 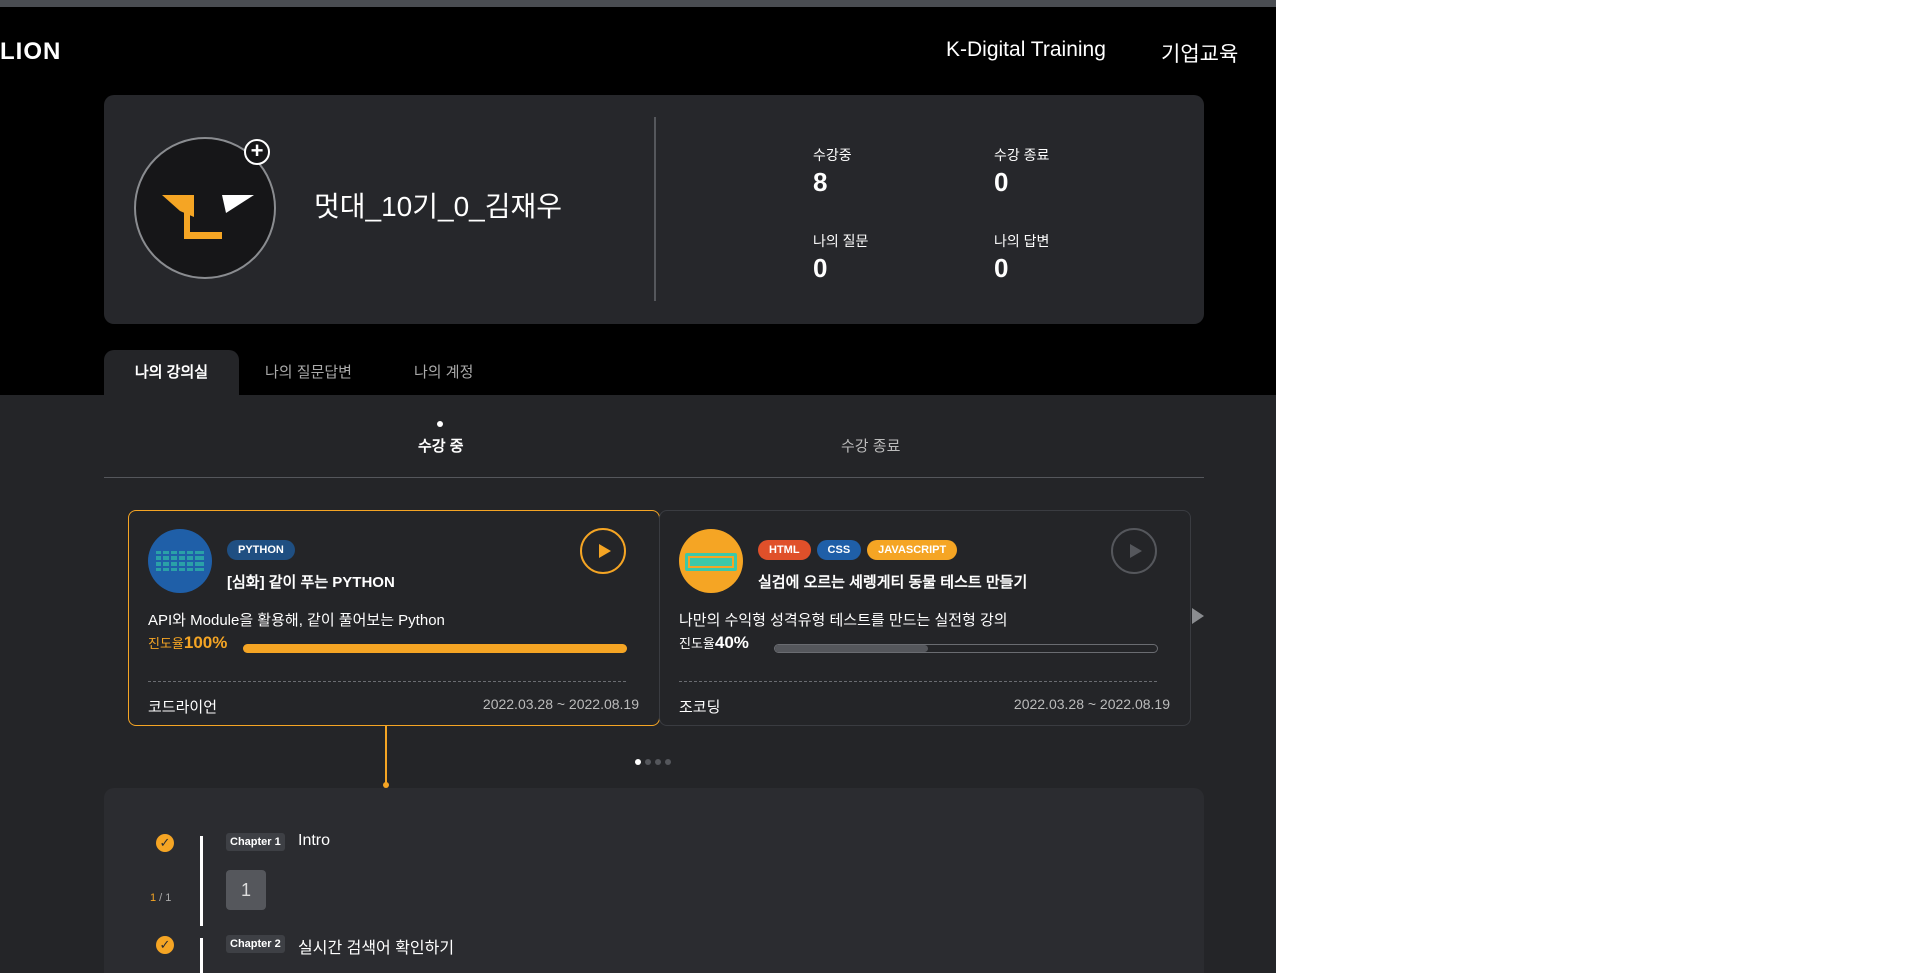 What do you see at coordinates (832, 155) in the screenshot?
I see `stat-label: 수강중` at bounding box center [832, 155].